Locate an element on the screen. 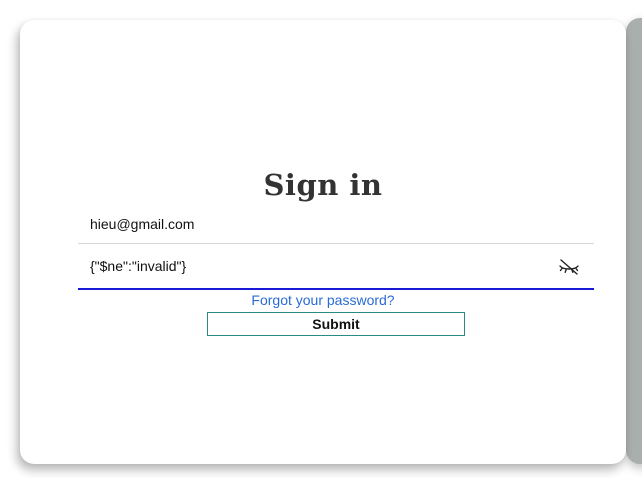 The height and width of the screenshot is (478, 642). email-field is located at coordinates (336, 223).